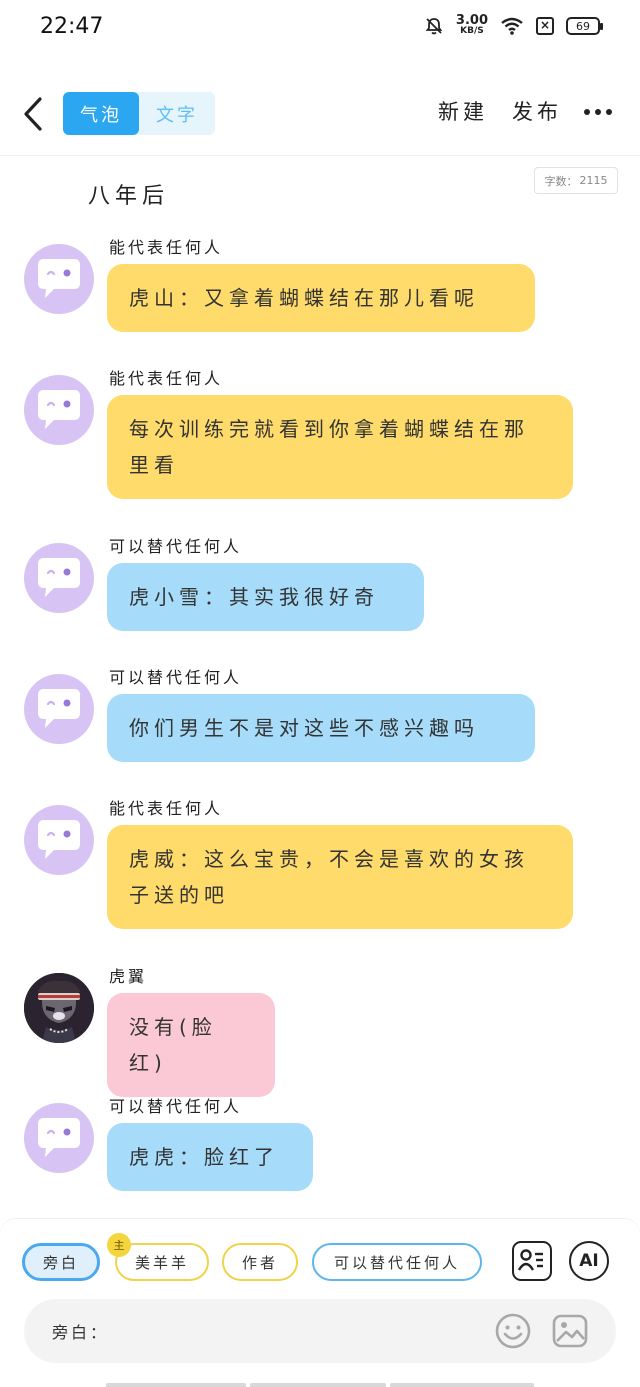  I want to click on chapter-title: 八年后, so click(128, 194).